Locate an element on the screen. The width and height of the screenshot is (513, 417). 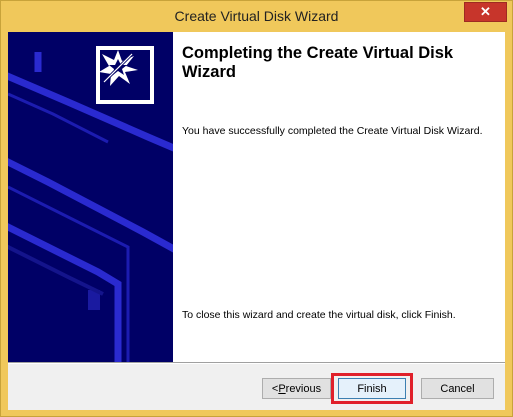
cancel-button-label: Cancel is located at coordinates (457, 388).